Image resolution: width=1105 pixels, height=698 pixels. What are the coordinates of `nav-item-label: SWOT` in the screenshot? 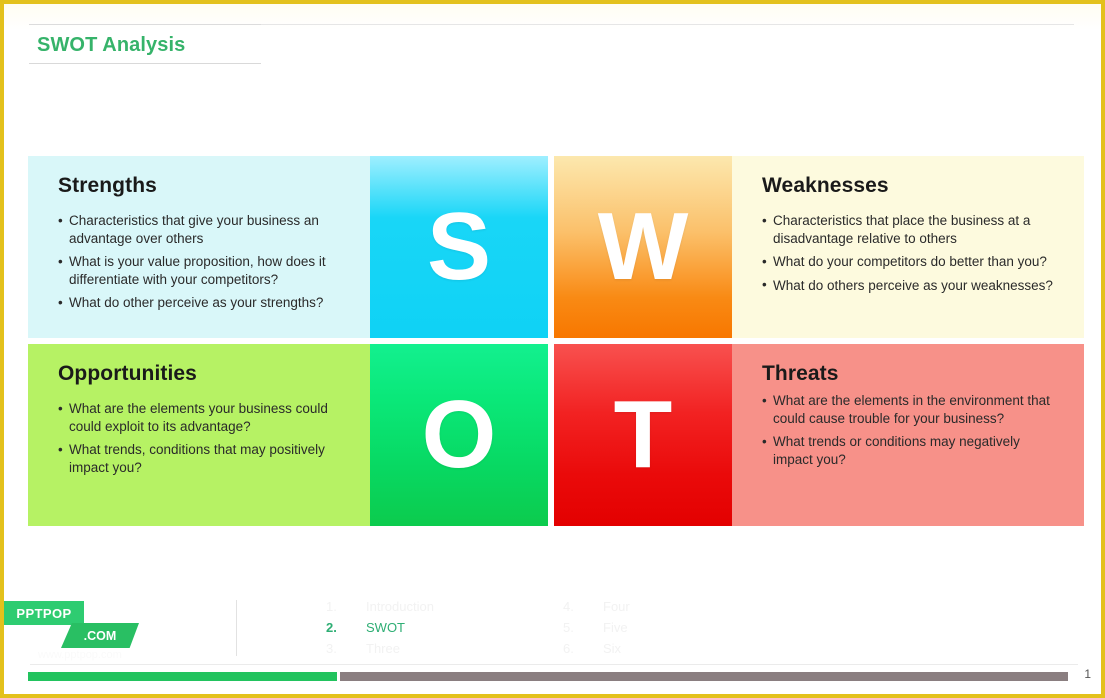 It's located at (385, 627).